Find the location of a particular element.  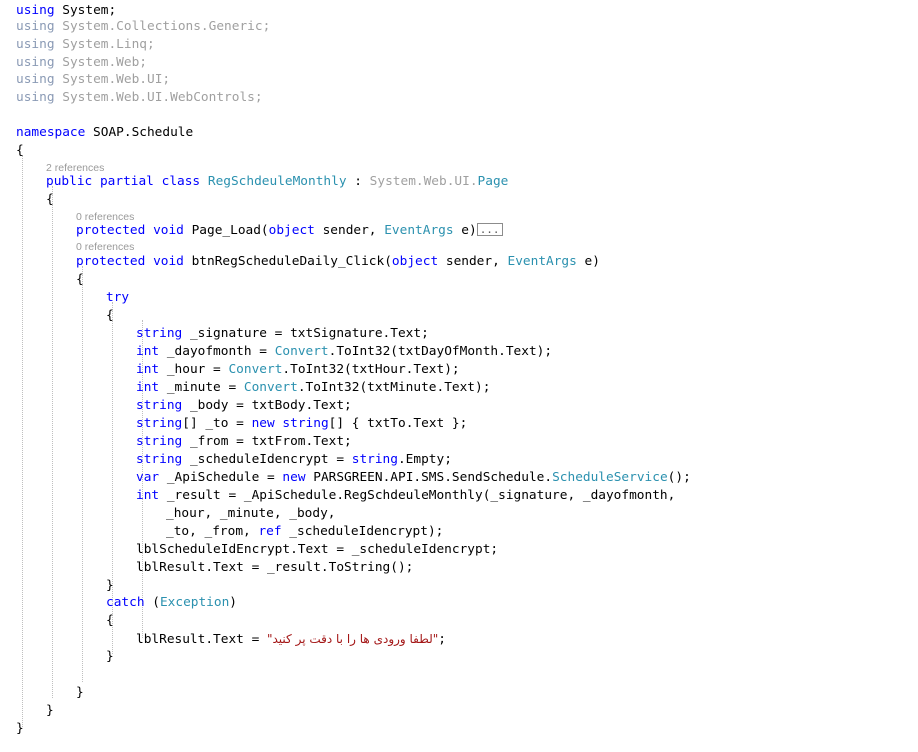

token-plain: [] _to = is located at coordinates (217, 423).